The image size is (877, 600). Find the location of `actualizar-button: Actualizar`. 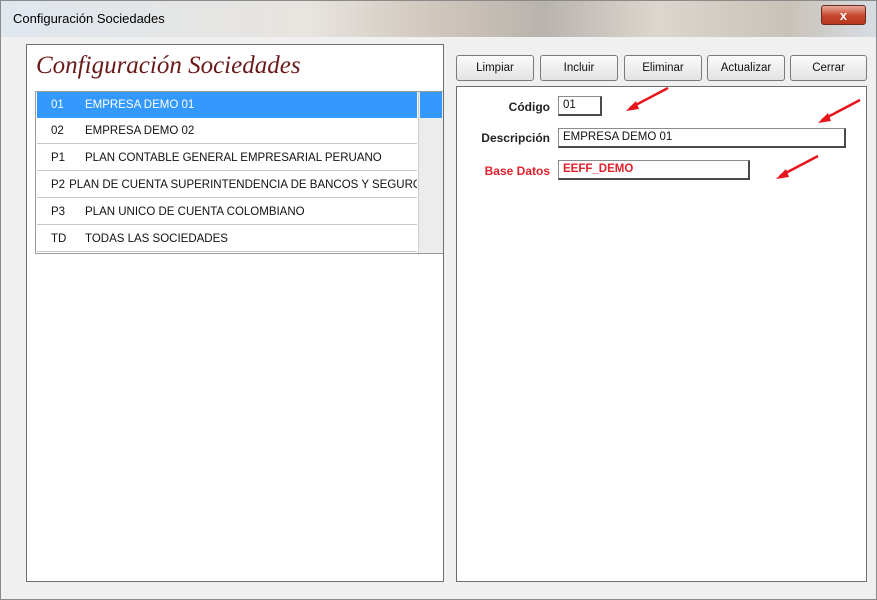

actualizar-button: Actualizar is located at coordinates (746, 68).